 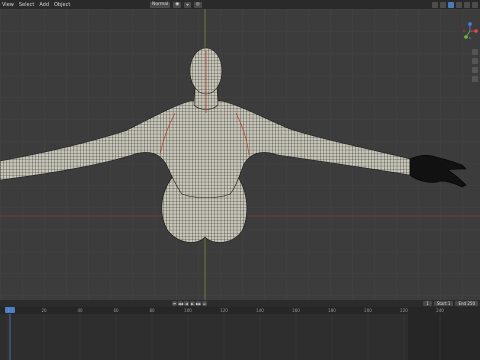 What do you see at coordinates (240, 4) in the screenshot?
I see `viewport-header: View Select Add Object Normal ◉ ⌖ ◎` at bounding box center [240, 4].